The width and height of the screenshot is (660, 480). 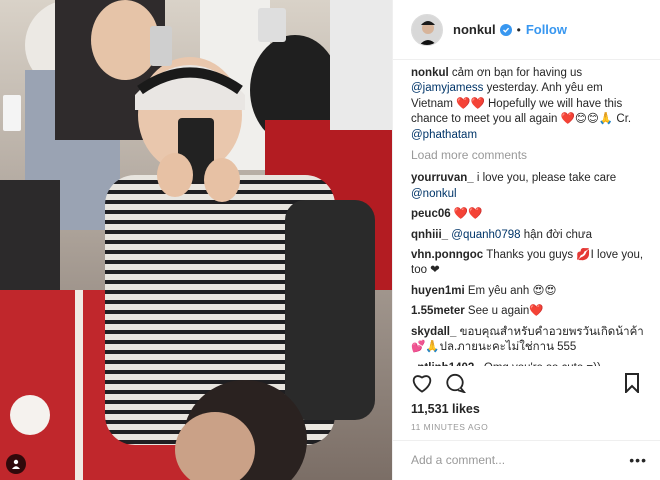 I want to click on add-comment-bar: Add a comment... •••, so click(x=526, y=460).